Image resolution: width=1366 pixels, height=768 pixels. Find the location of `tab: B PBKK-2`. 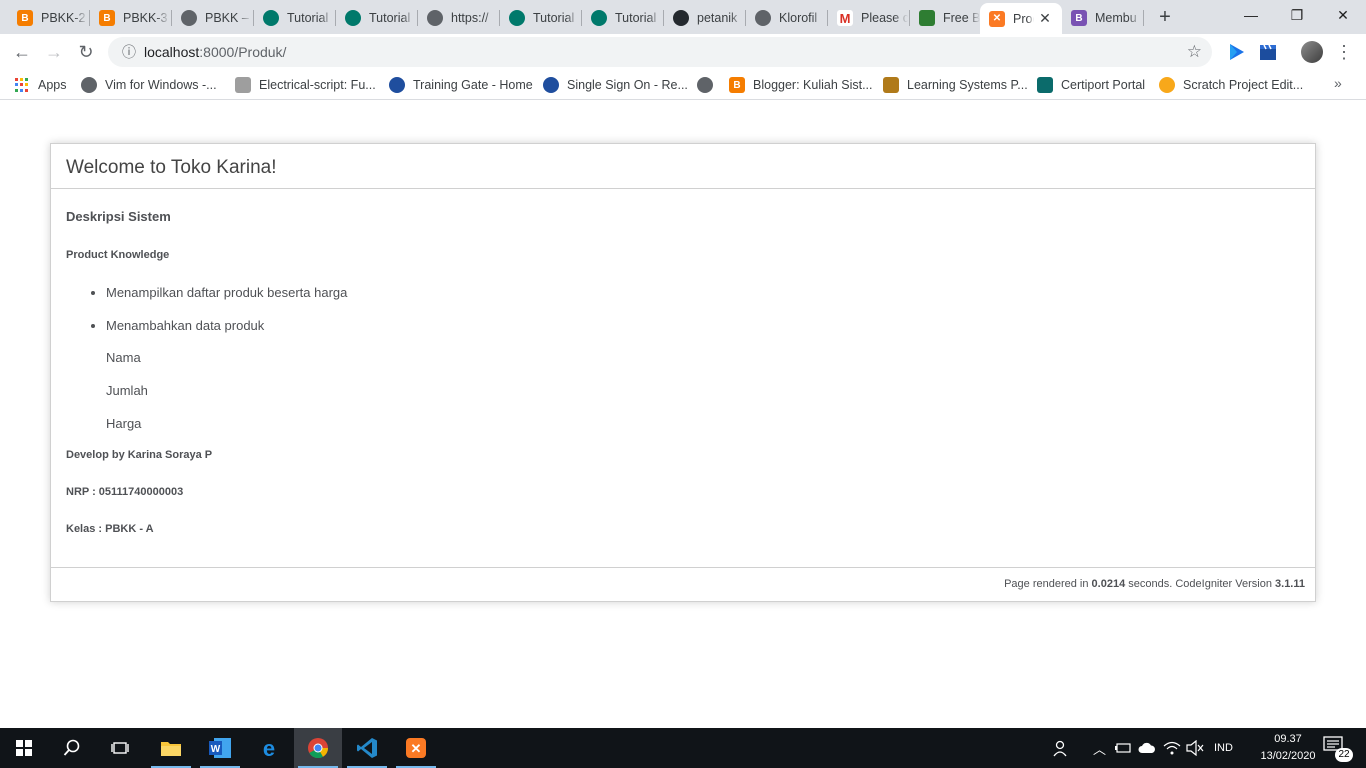

tab: B PBKK-2 is located at coordinates (48, 18).